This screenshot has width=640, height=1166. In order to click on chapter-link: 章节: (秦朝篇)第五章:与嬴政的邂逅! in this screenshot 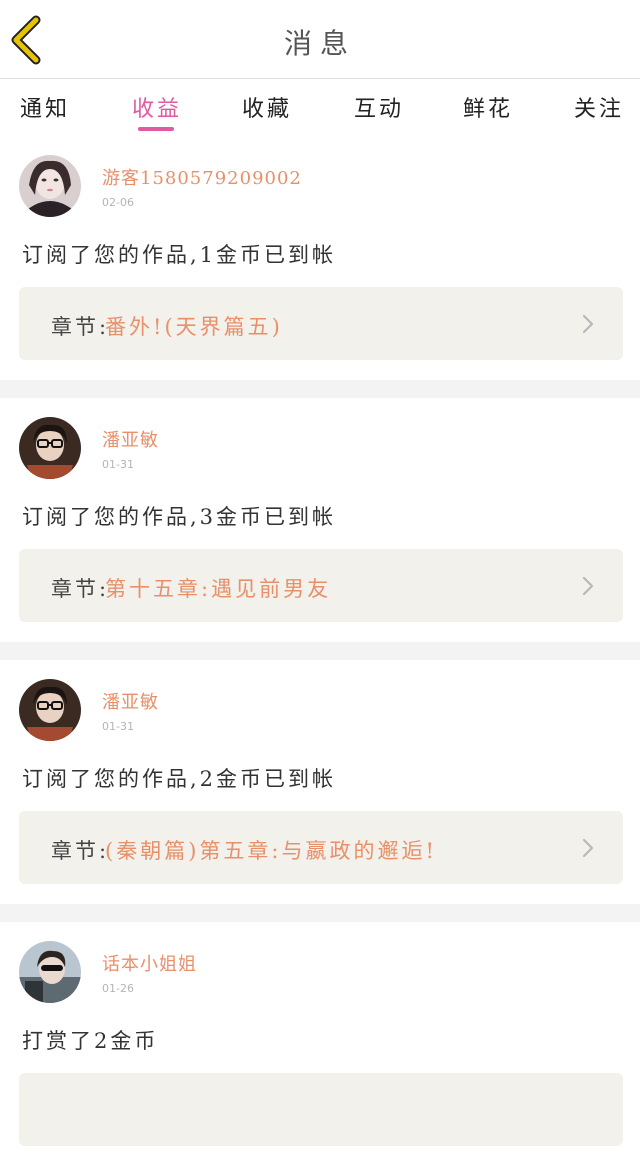, I will do `click(321, 847)`.